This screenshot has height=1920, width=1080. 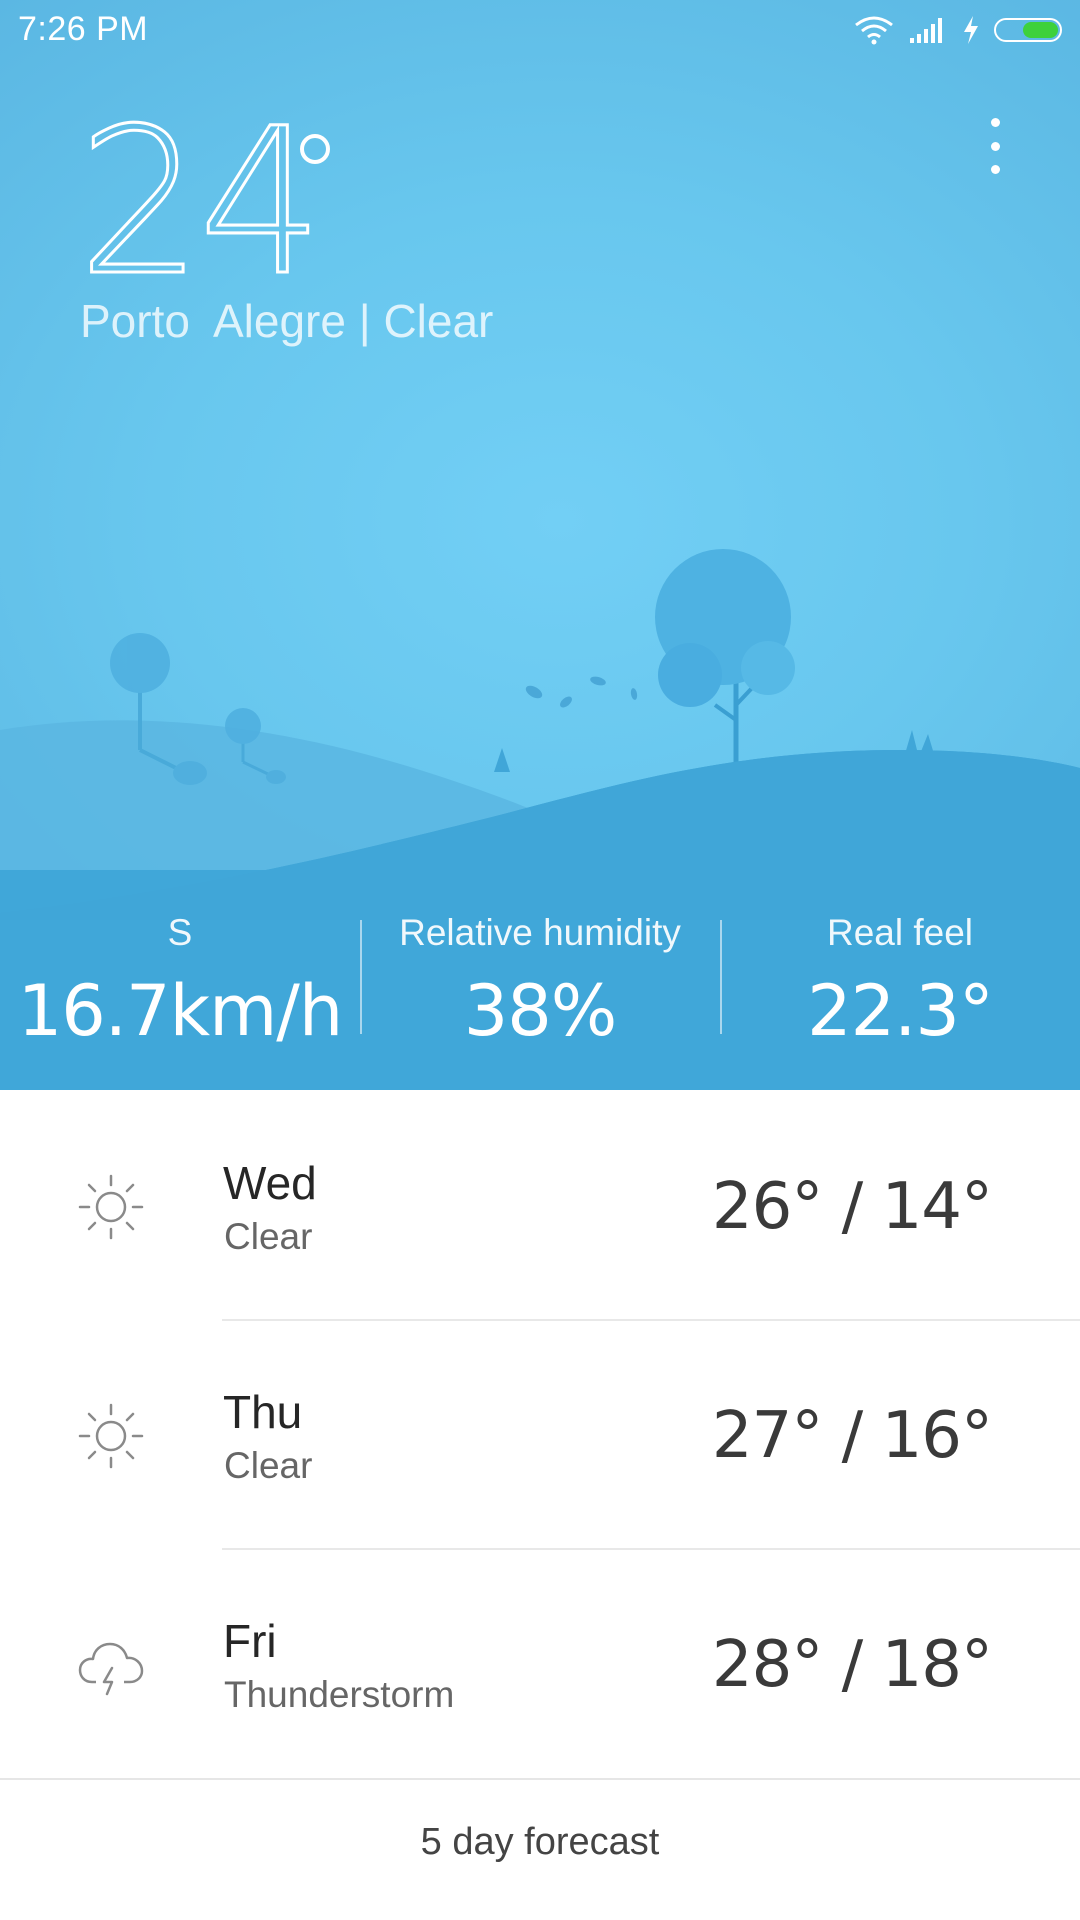 I want to click on forecast-day: Thu, so click(x=263, y=1412).